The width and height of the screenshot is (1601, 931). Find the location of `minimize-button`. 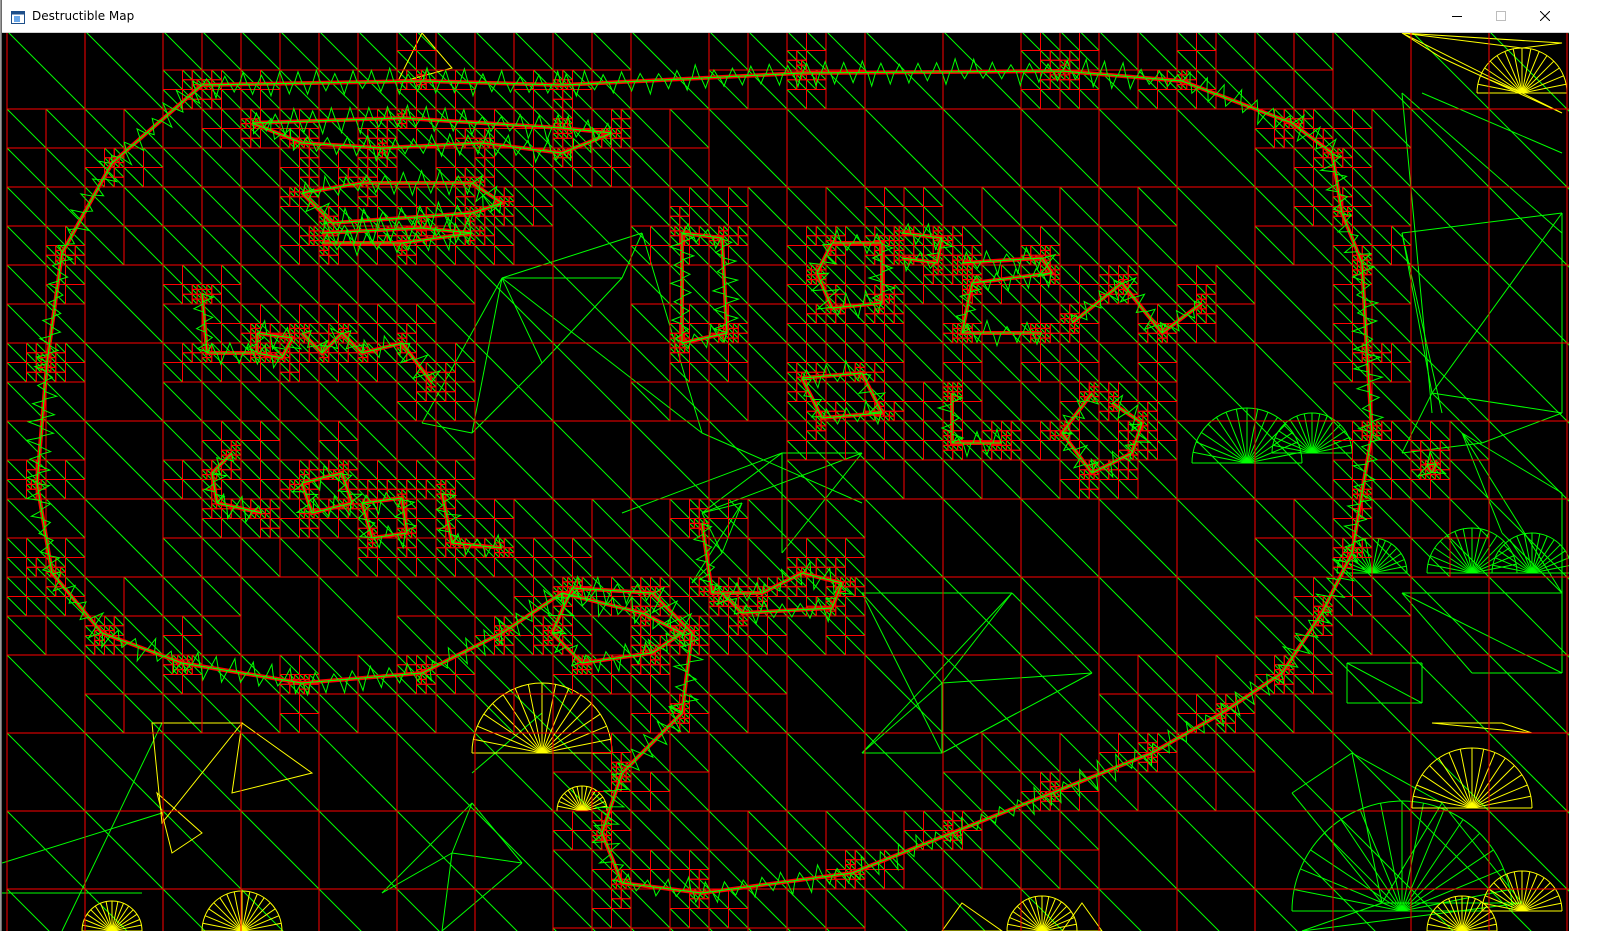

minimize-button is located at coordinates (1457, 16).